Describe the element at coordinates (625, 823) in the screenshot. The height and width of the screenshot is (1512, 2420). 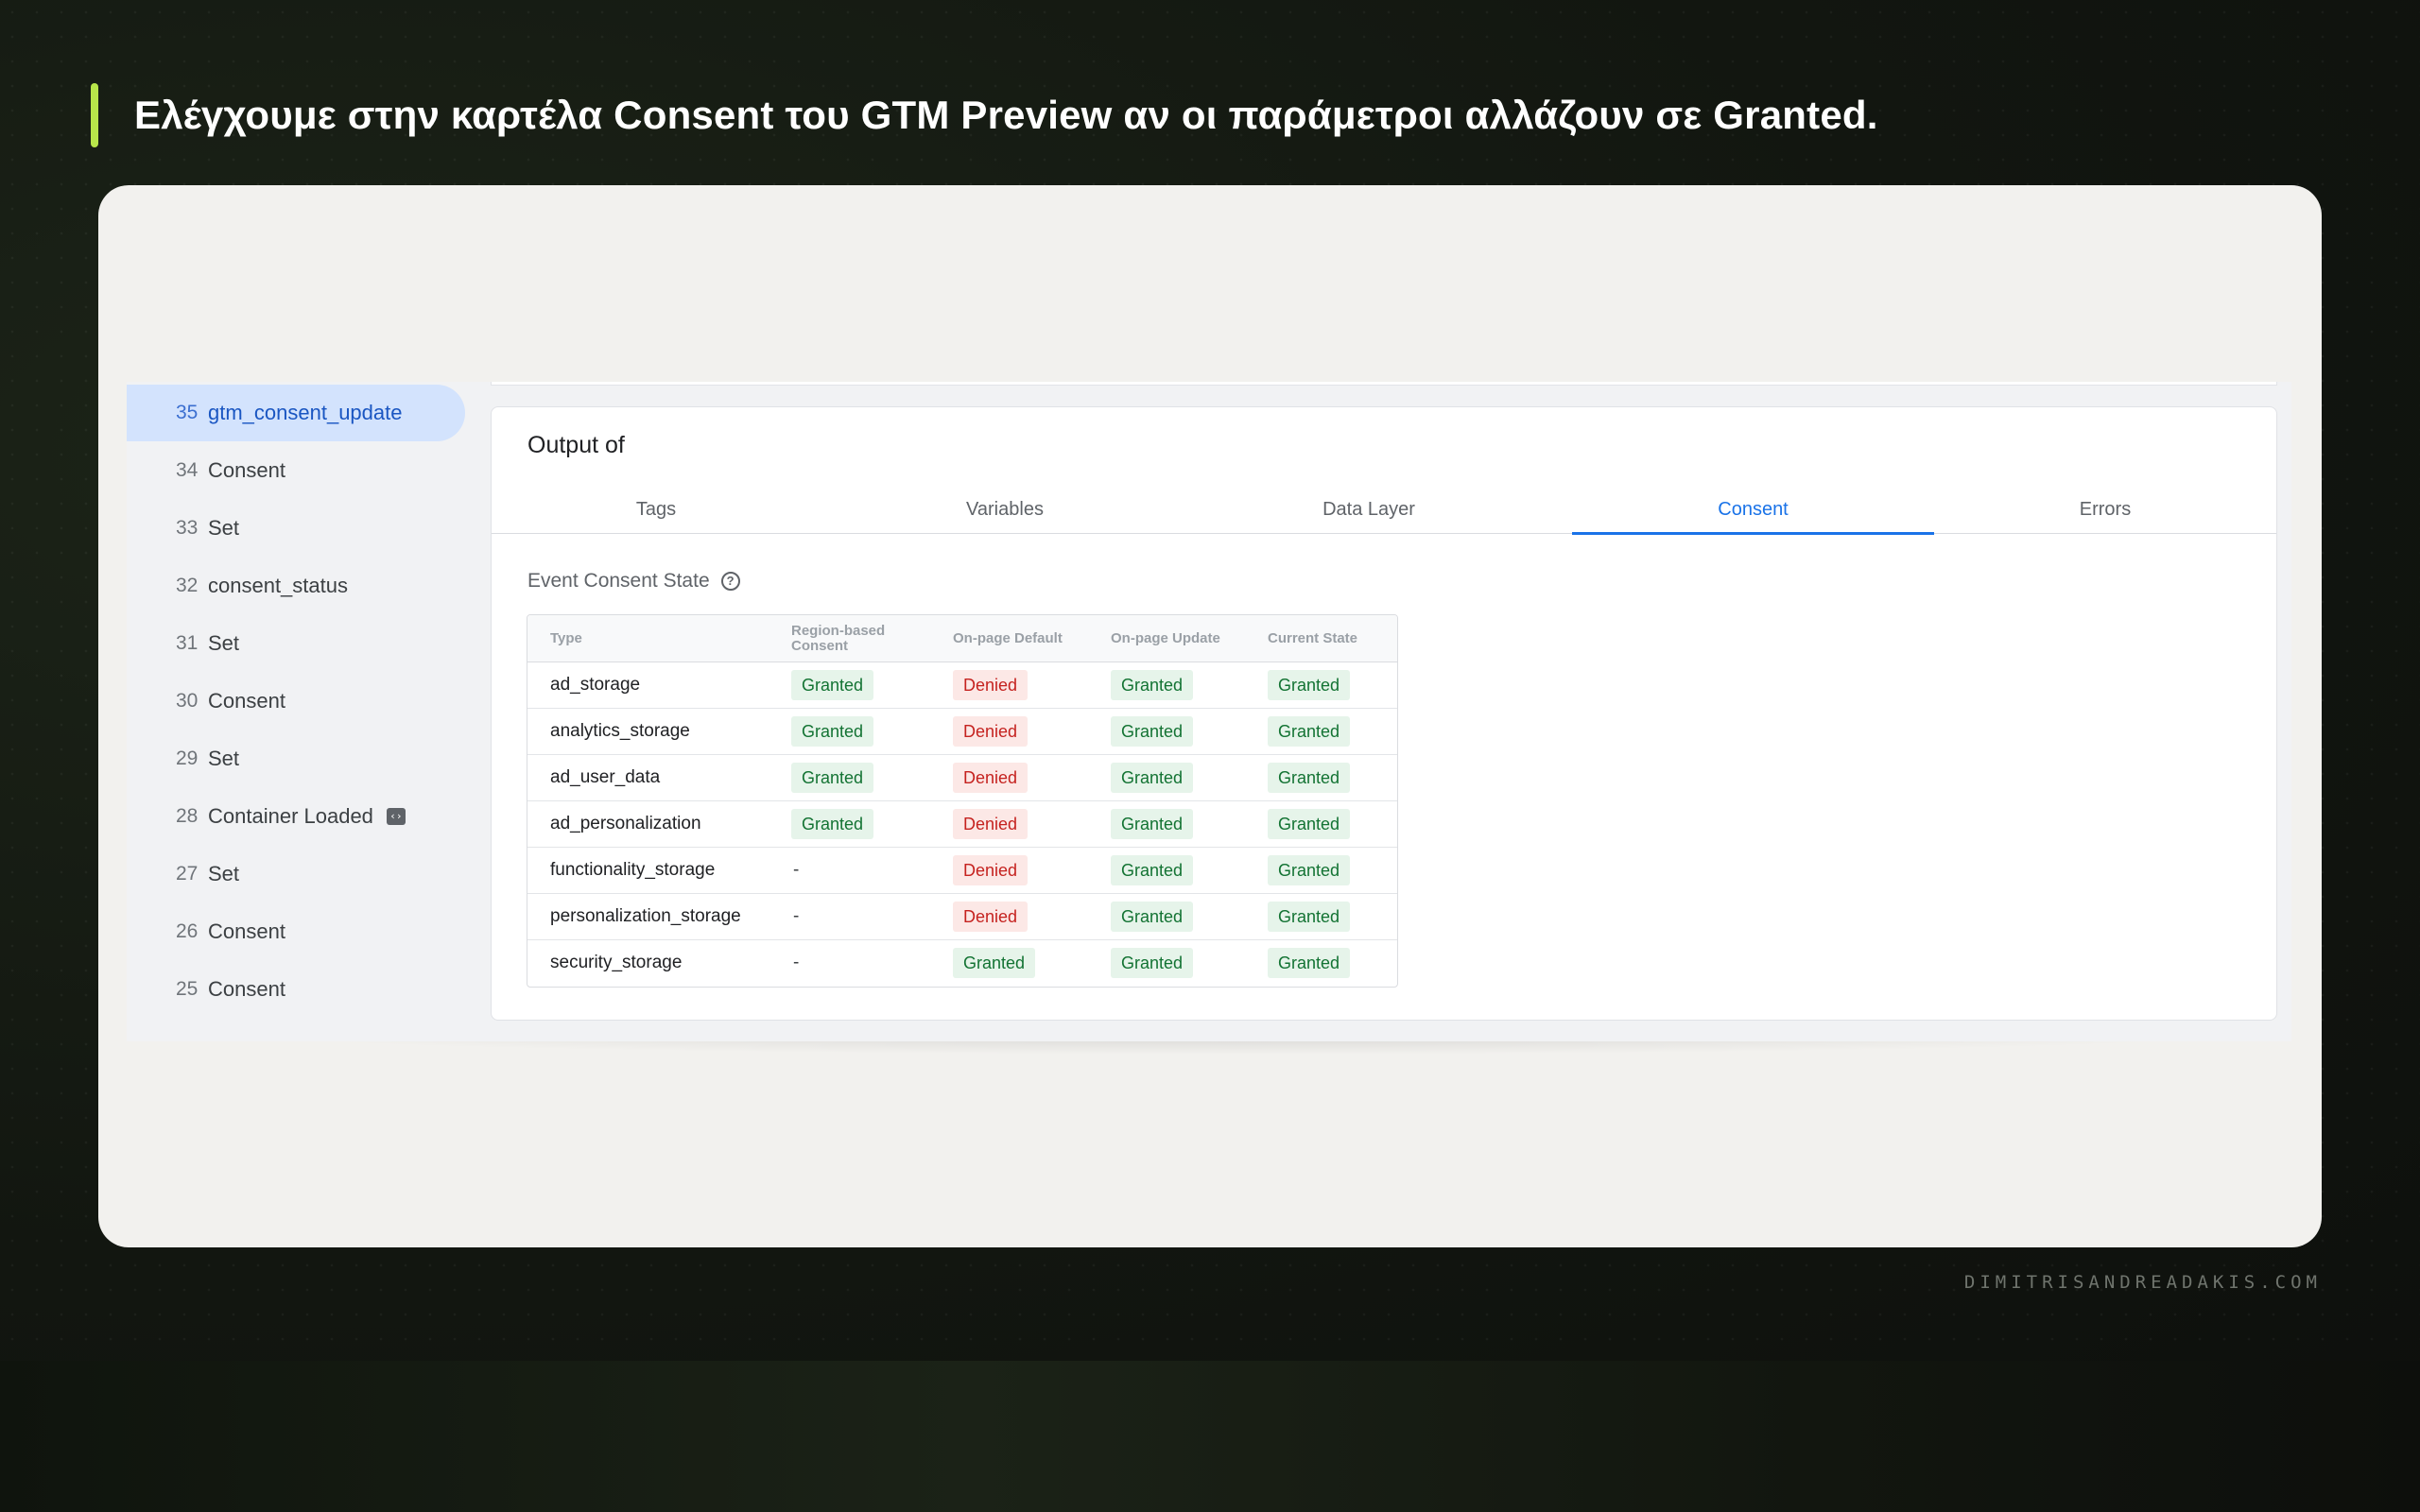
I see `consent-type: ad_personalization` at that location.